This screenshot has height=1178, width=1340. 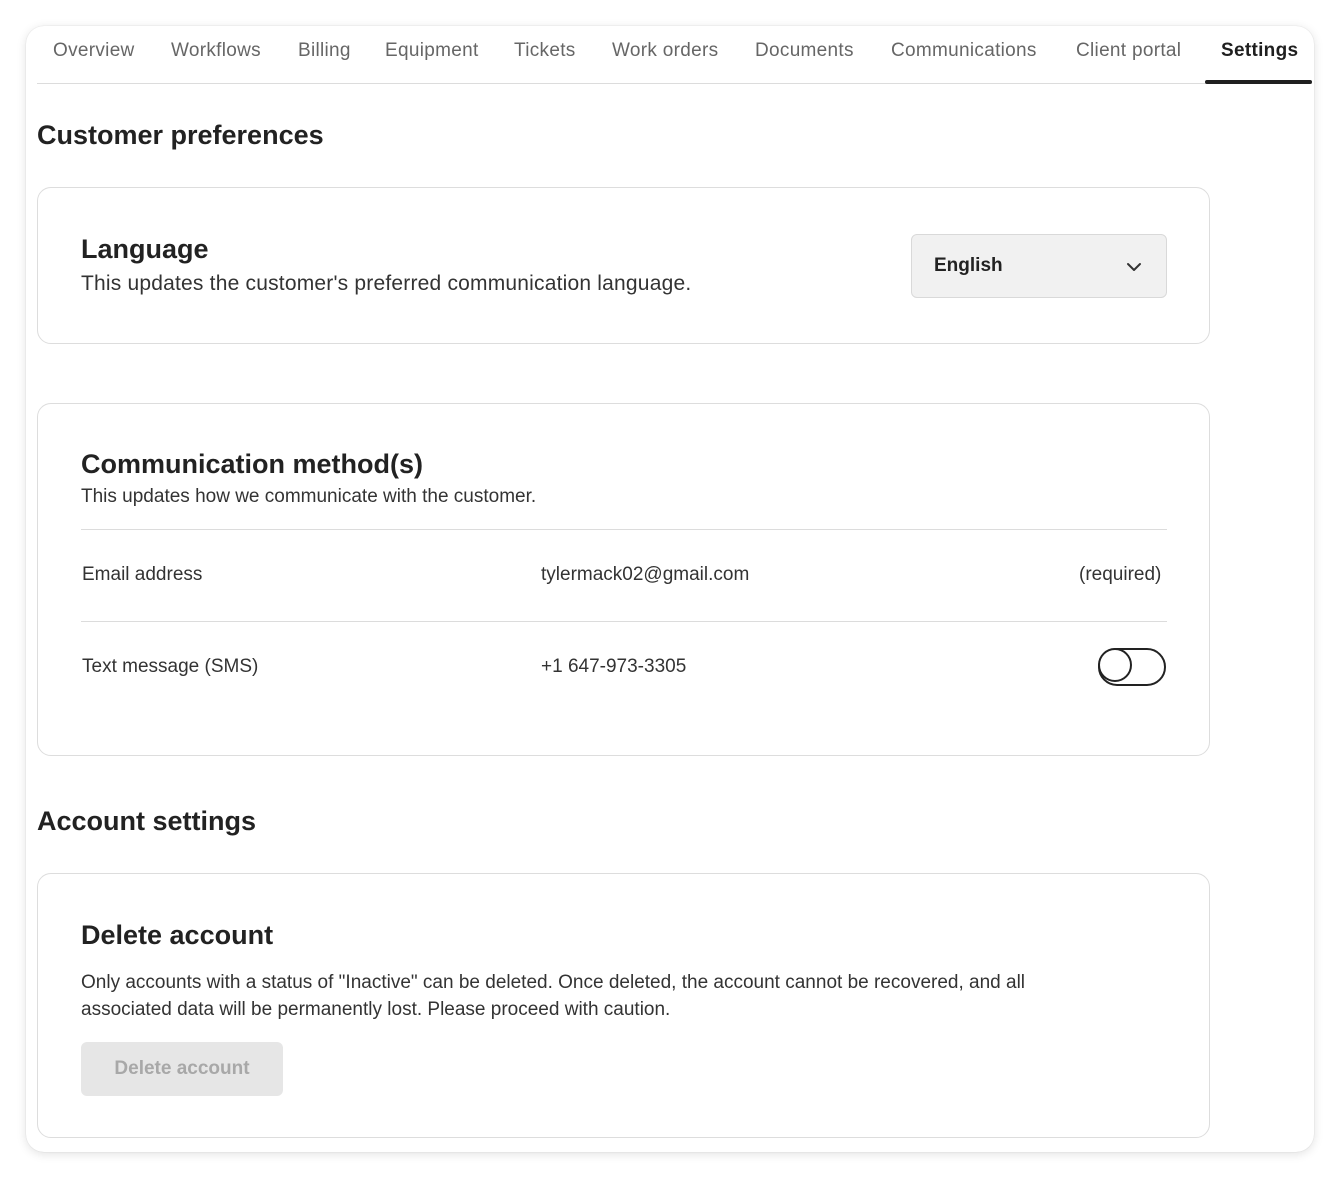 I want to click on active-tab-indicator, so click(x=1258, y=82).